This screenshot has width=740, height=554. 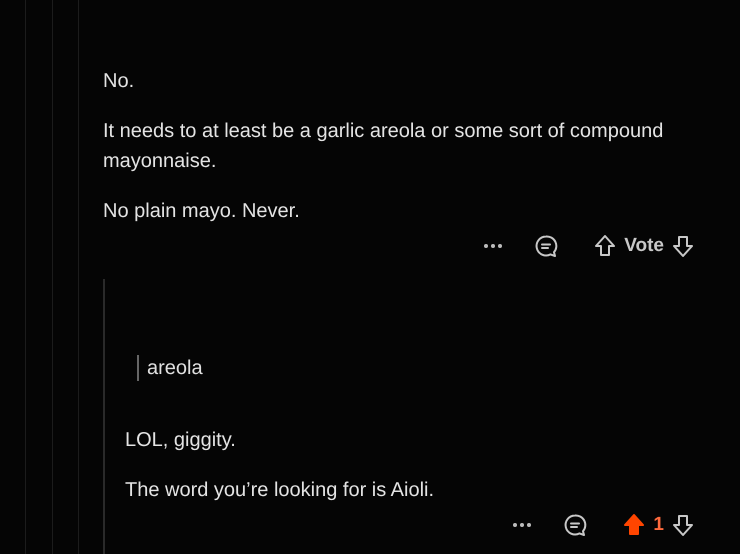 I want to click on comment-text: No., so click(x=119, y=81).